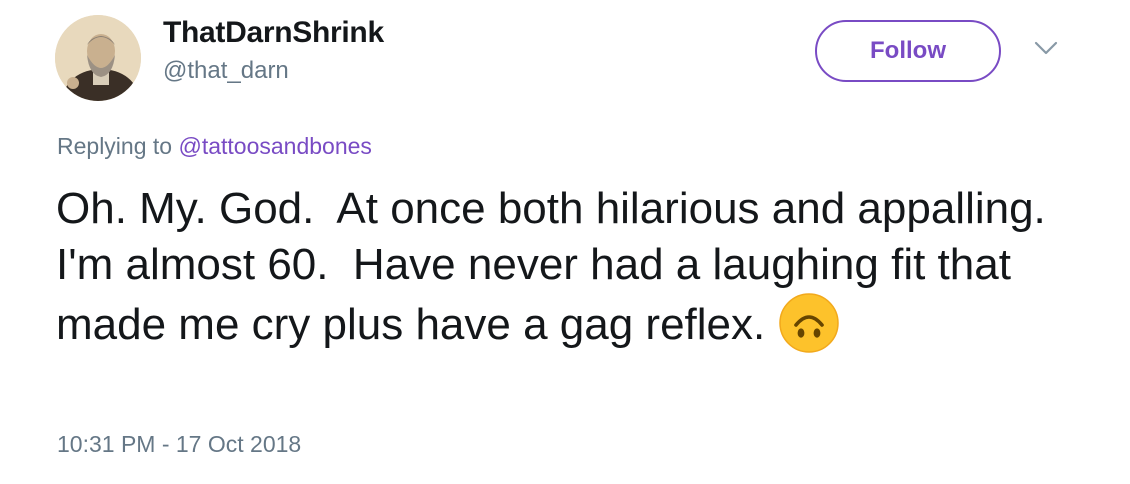 This screenshot has width=1130, height=484. What do you see at coordinates (179, 444) in the screenshot?
I see `tweet-timestamp: 10:31 PM - 17 Oct 2018` at bounding box center [179, 444].